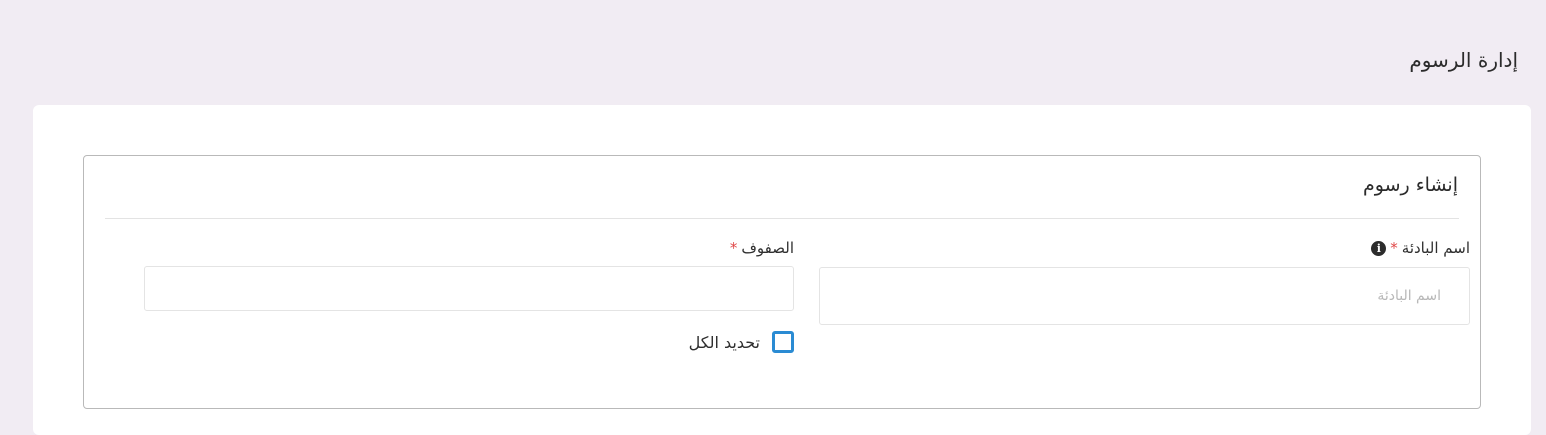  I want to click on prefix-name-input, so click(1144, 296).